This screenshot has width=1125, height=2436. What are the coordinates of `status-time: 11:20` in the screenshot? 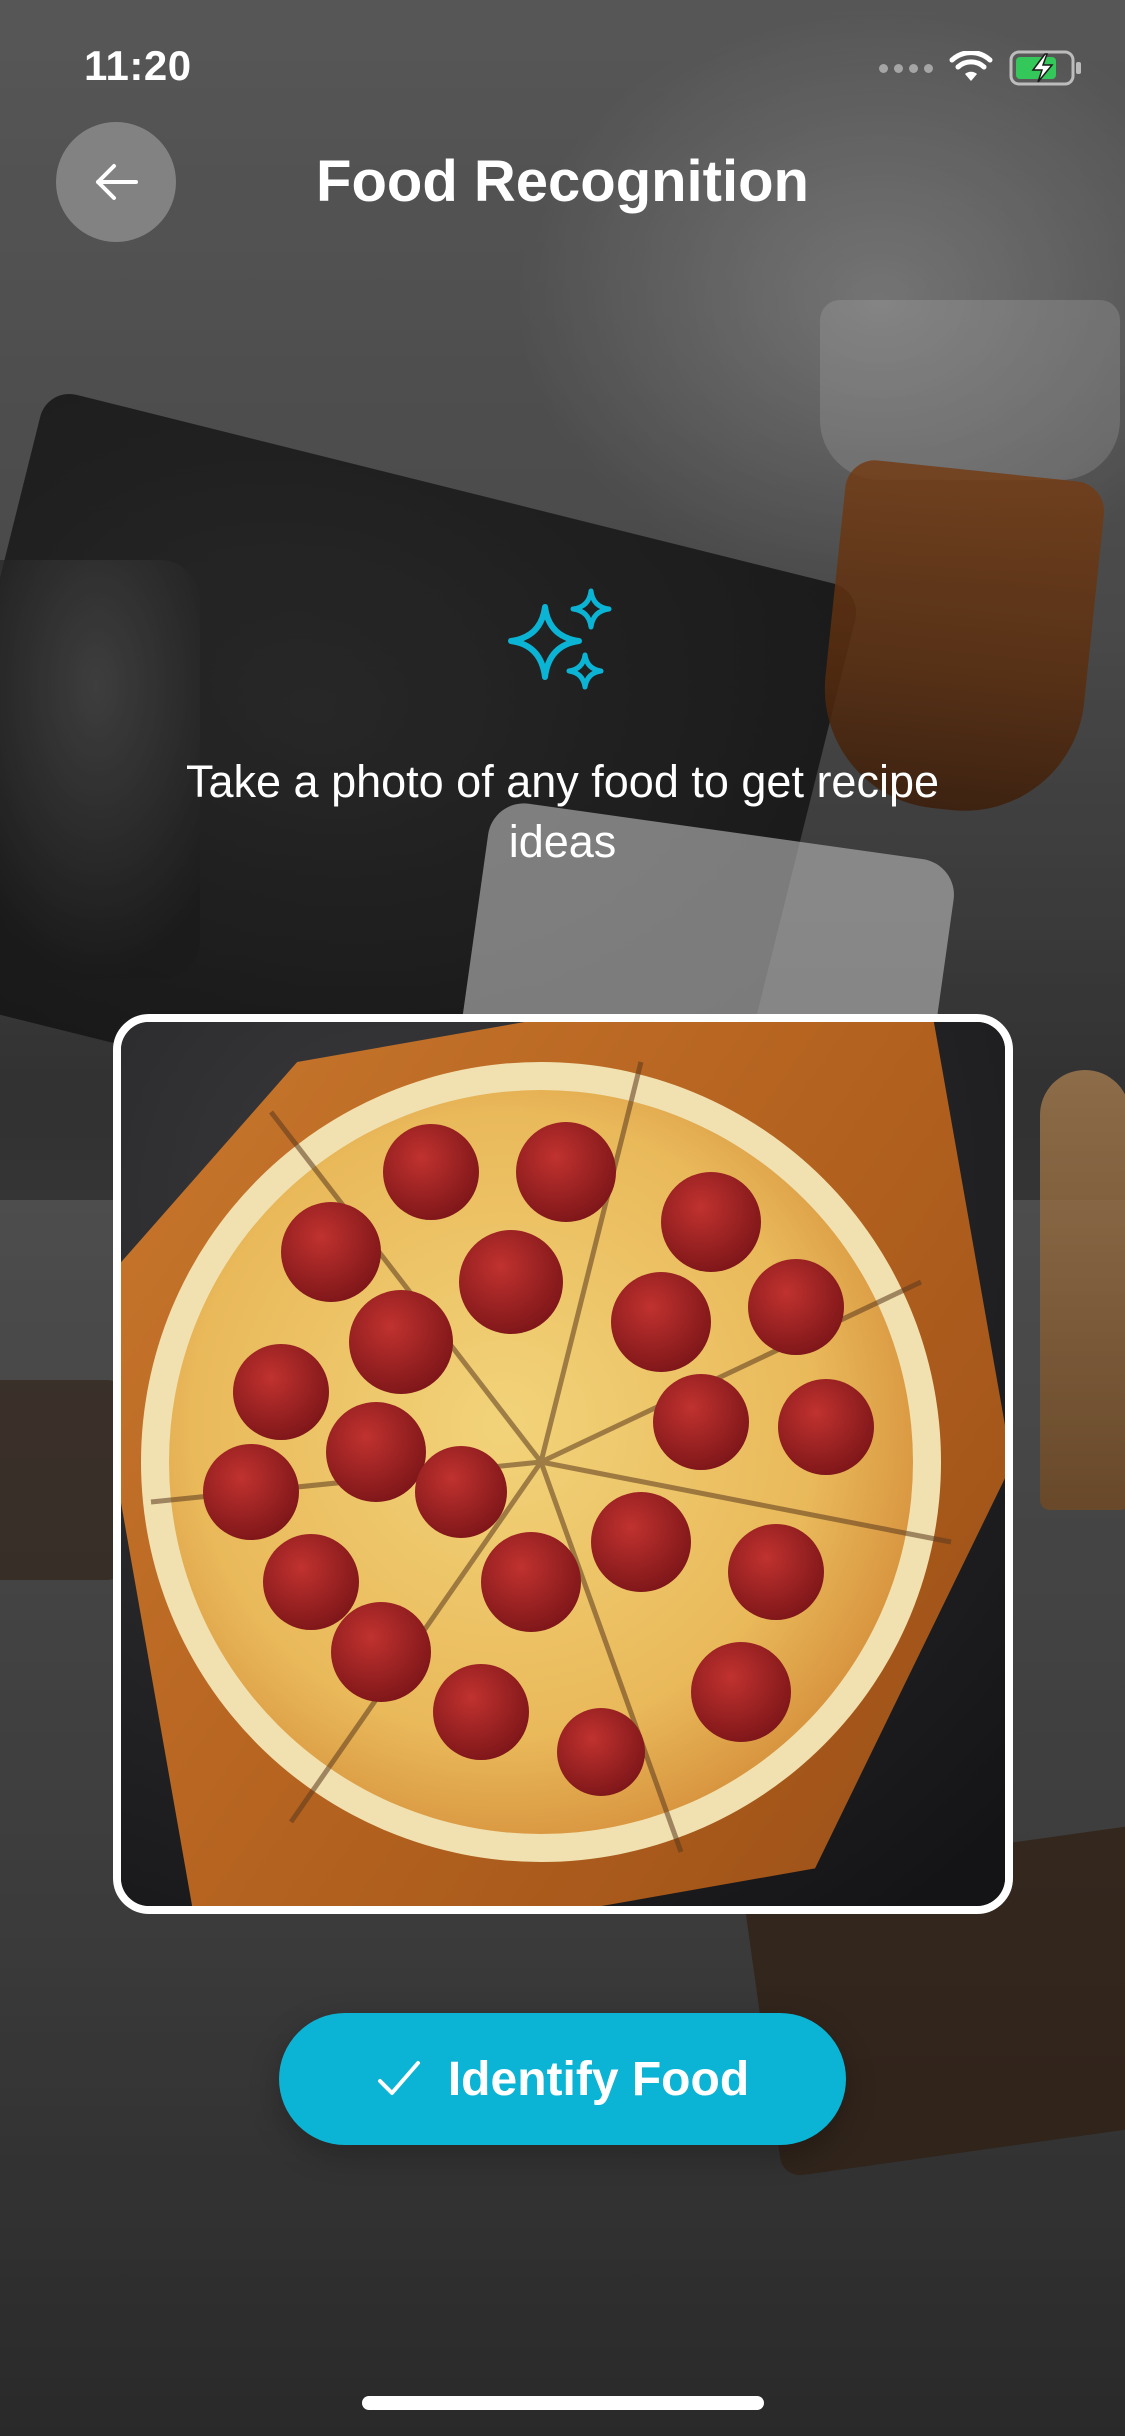 It's located at (138, 65).